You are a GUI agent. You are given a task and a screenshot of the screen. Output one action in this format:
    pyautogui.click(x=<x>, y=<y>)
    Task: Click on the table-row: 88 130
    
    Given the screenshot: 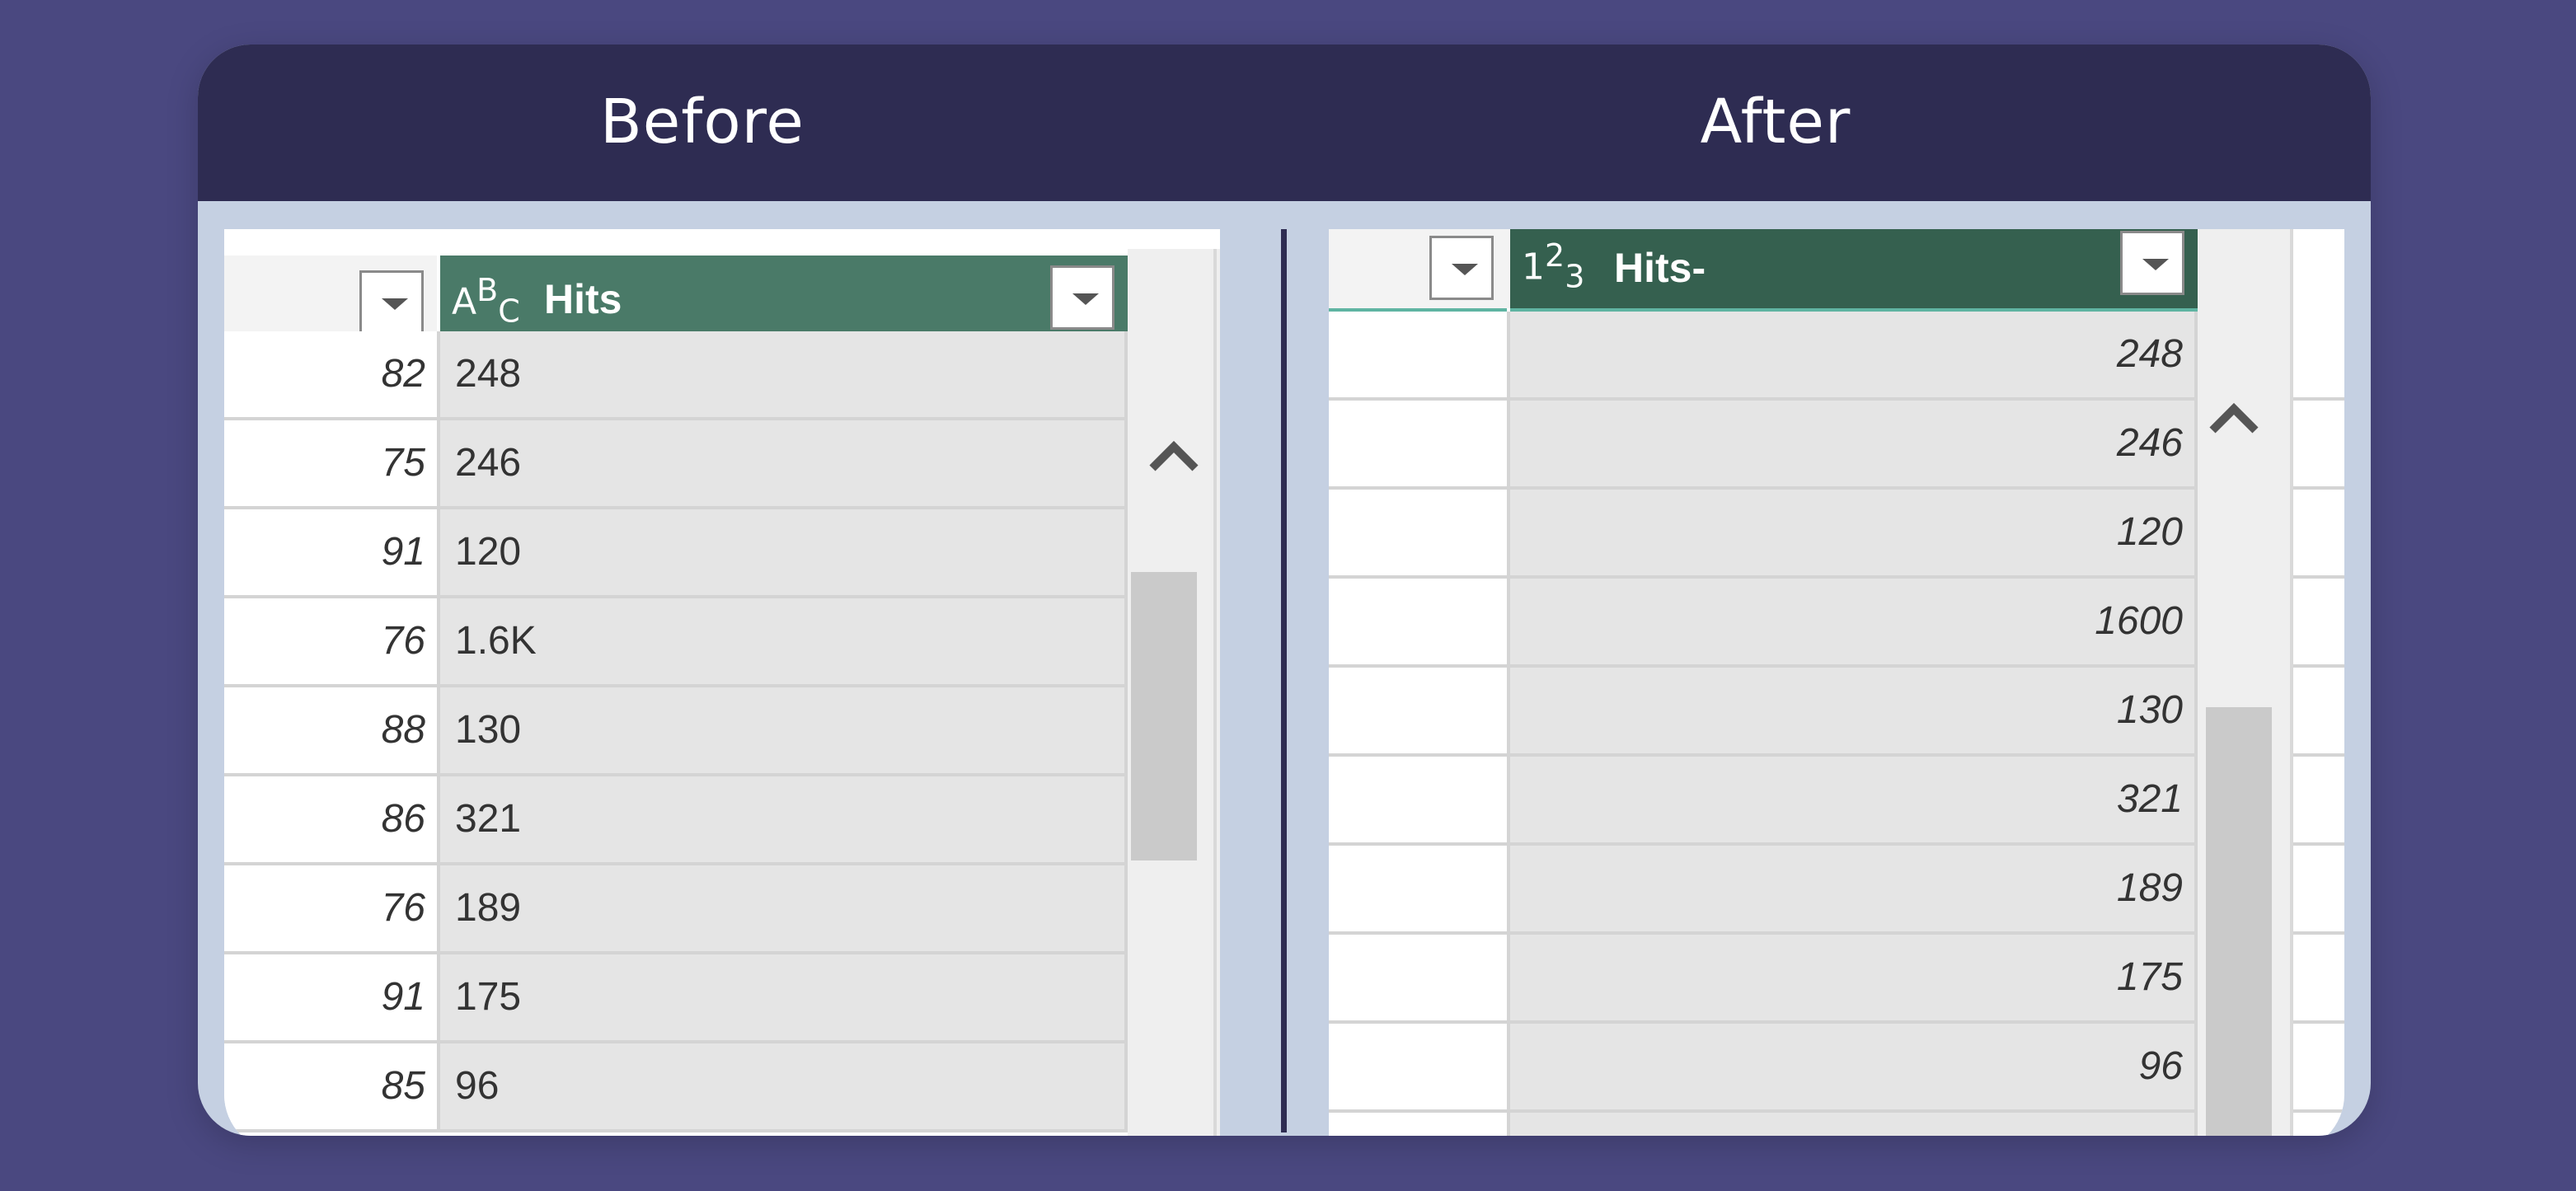 What is the action you would take?
    pyautogui.click(x=722, y=731)
    